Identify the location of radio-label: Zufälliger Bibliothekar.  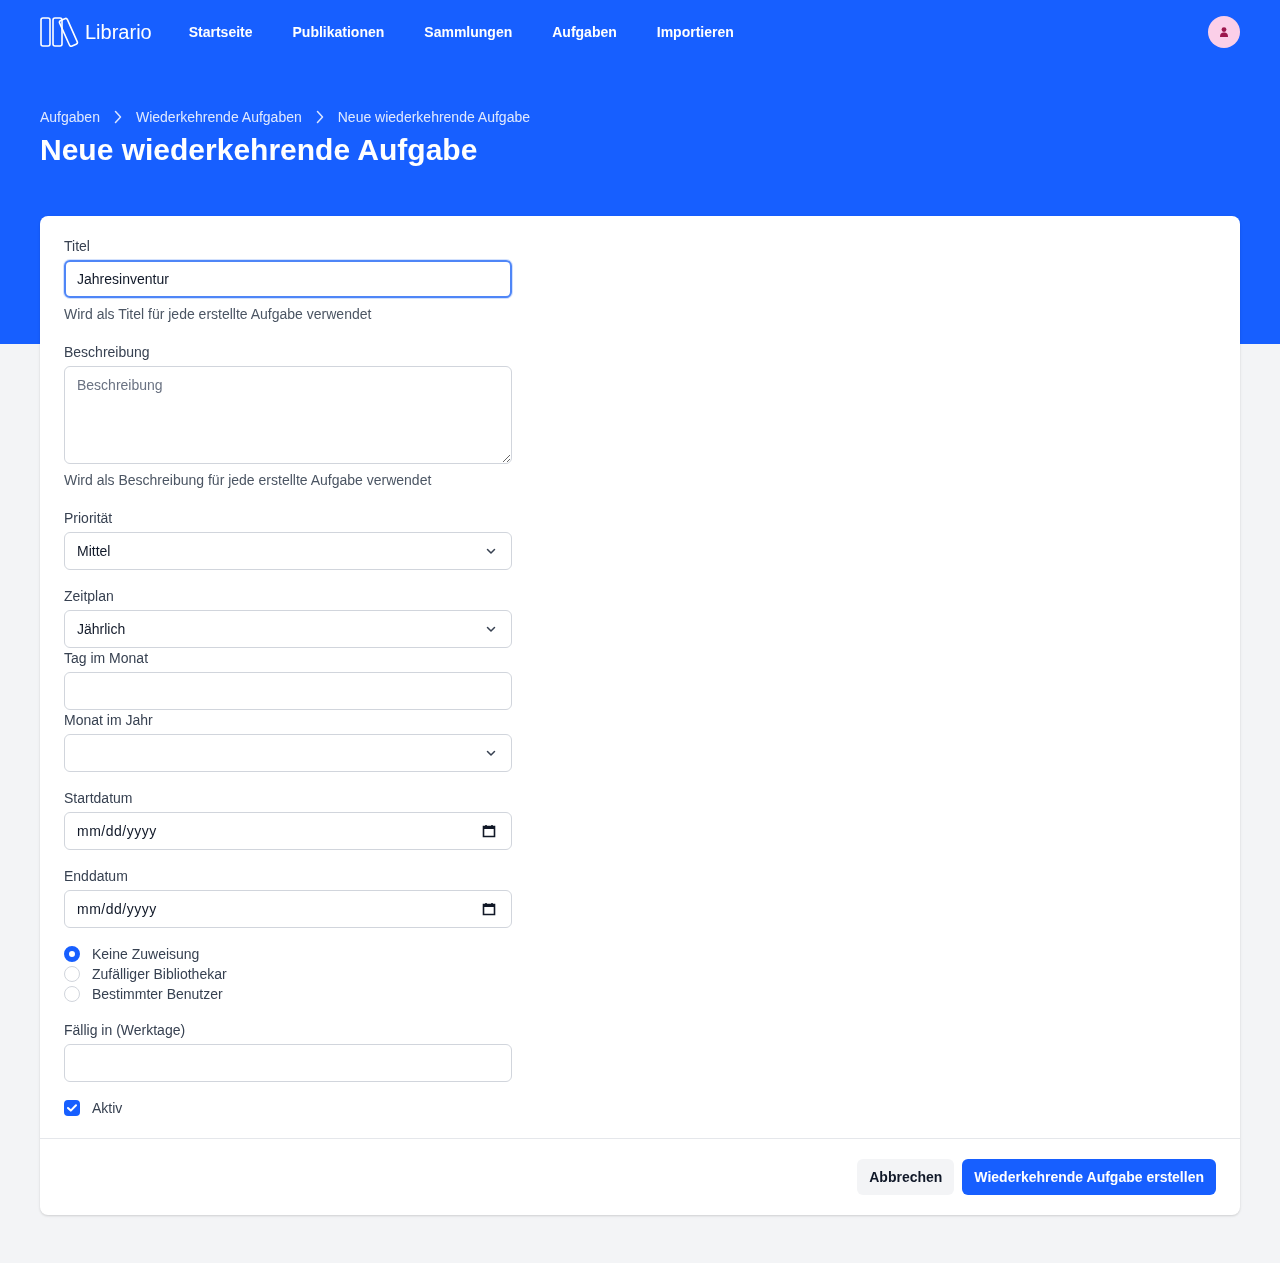
(159, 974).